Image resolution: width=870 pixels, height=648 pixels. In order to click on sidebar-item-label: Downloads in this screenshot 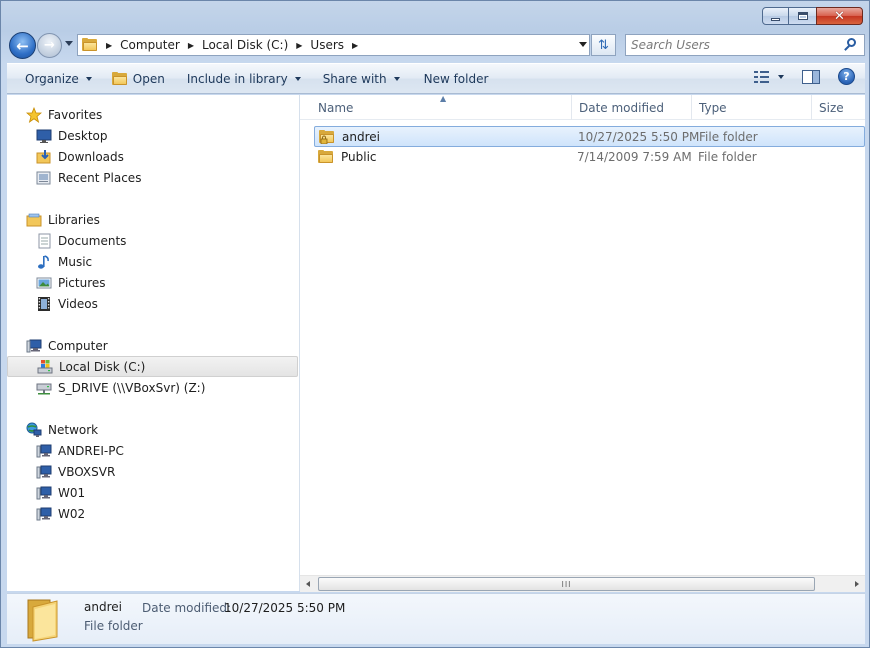, I will do `click(91, 156)`.